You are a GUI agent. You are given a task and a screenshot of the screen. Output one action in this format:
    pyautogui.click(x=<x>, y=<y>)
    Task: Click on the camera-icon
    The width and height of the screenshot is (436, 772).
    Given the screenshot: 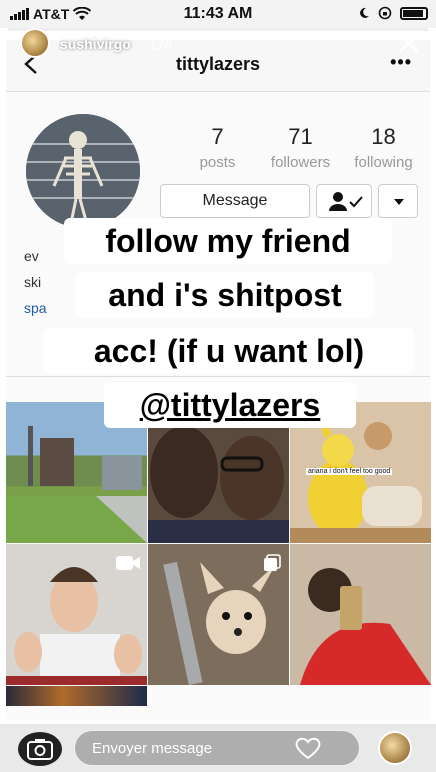 What is the action you would take?
    pyautogui.click(x=40, y=749)
    